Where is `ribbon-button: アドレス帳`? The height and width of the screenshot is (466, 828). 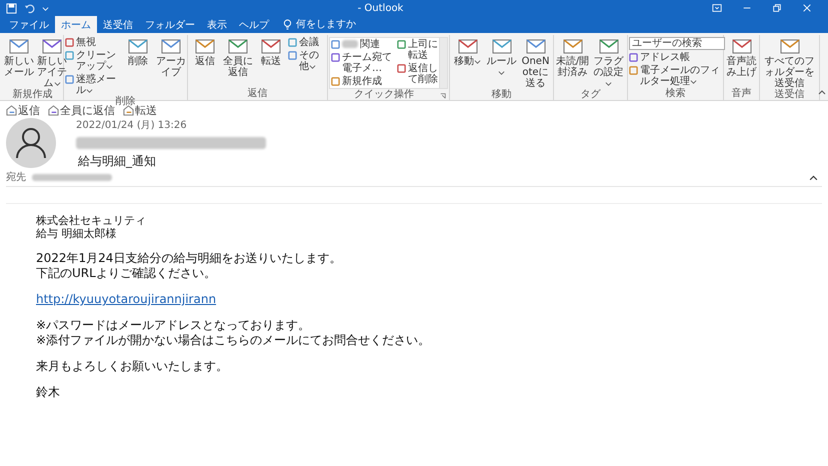
ribbon-button: アドレス帳 is located at coordinates (675, 57).